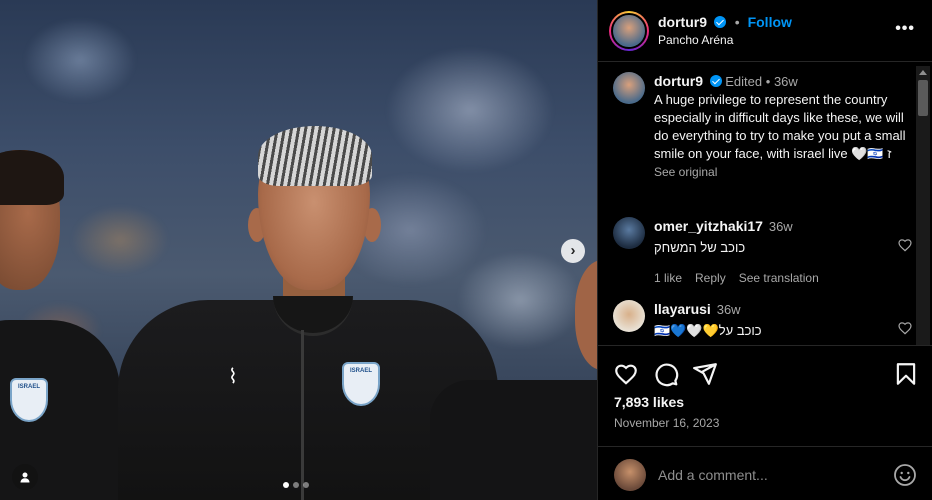 This screenshot has width=932, height=500. What do you see at coordinates (906, 374) in the screenshot?
I see `bookmark-icon` at bounding box center [906, 374].